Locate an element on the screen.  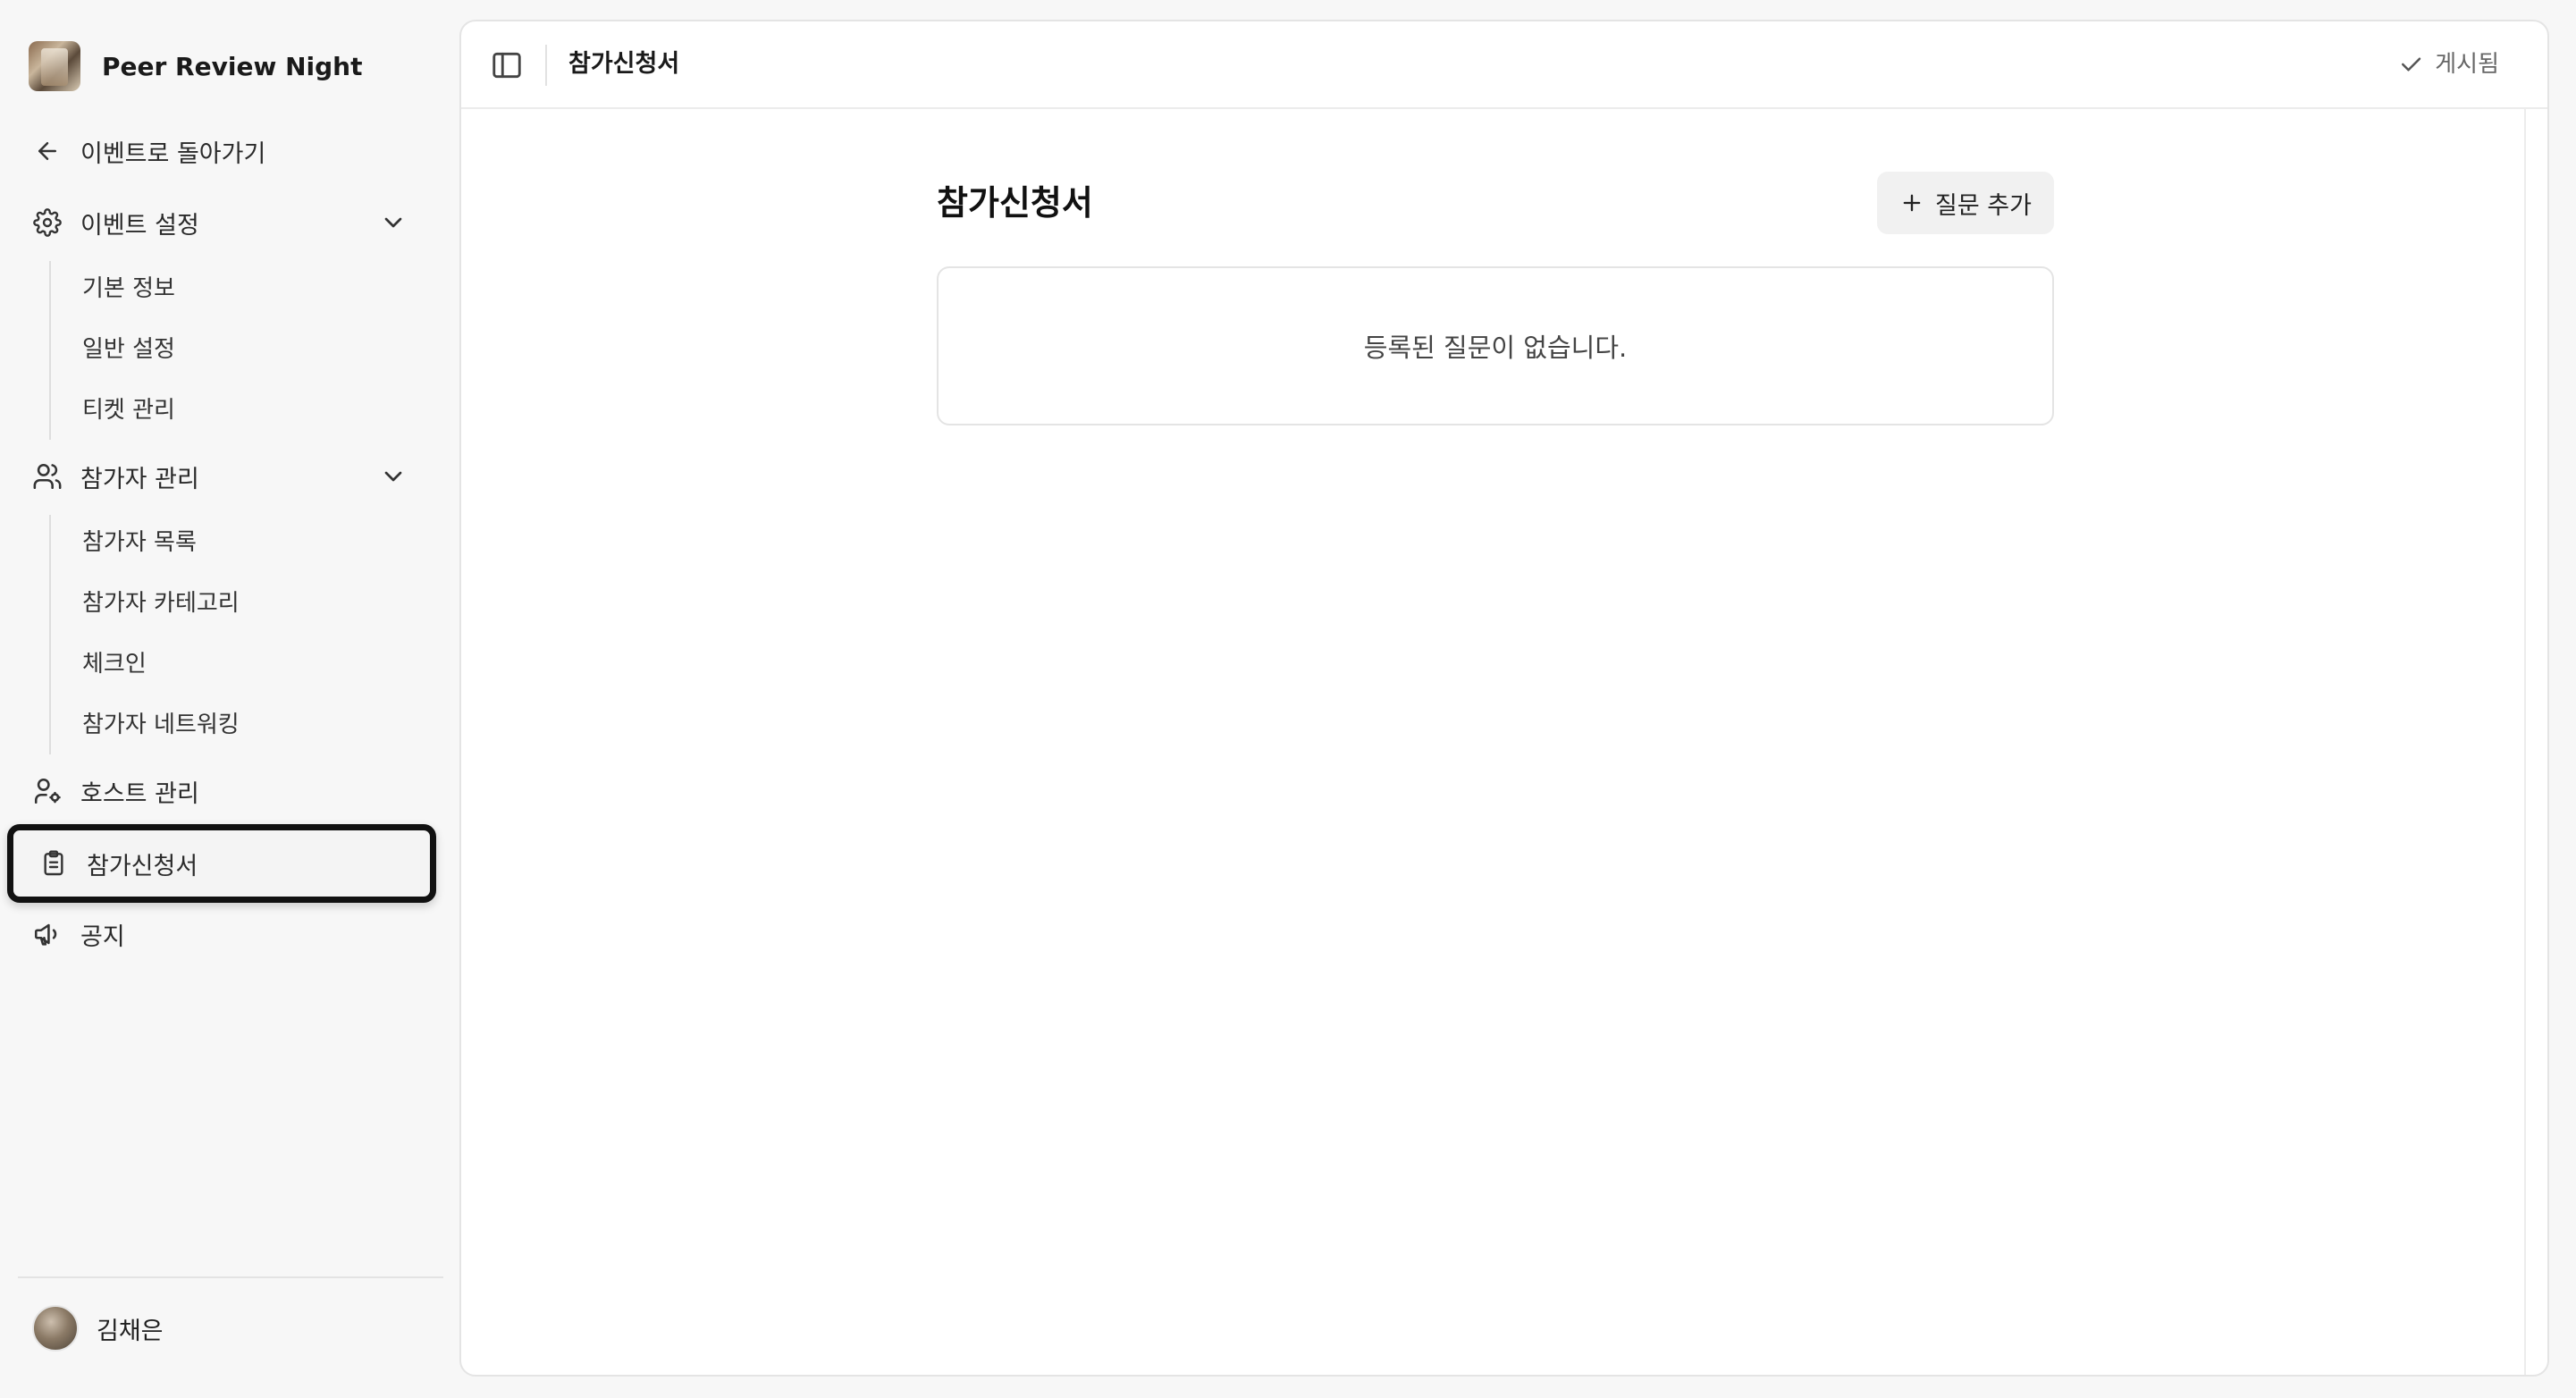
empty-state-message: 등록된 질문이 없습니다. is located at coordinates (1496, 348).